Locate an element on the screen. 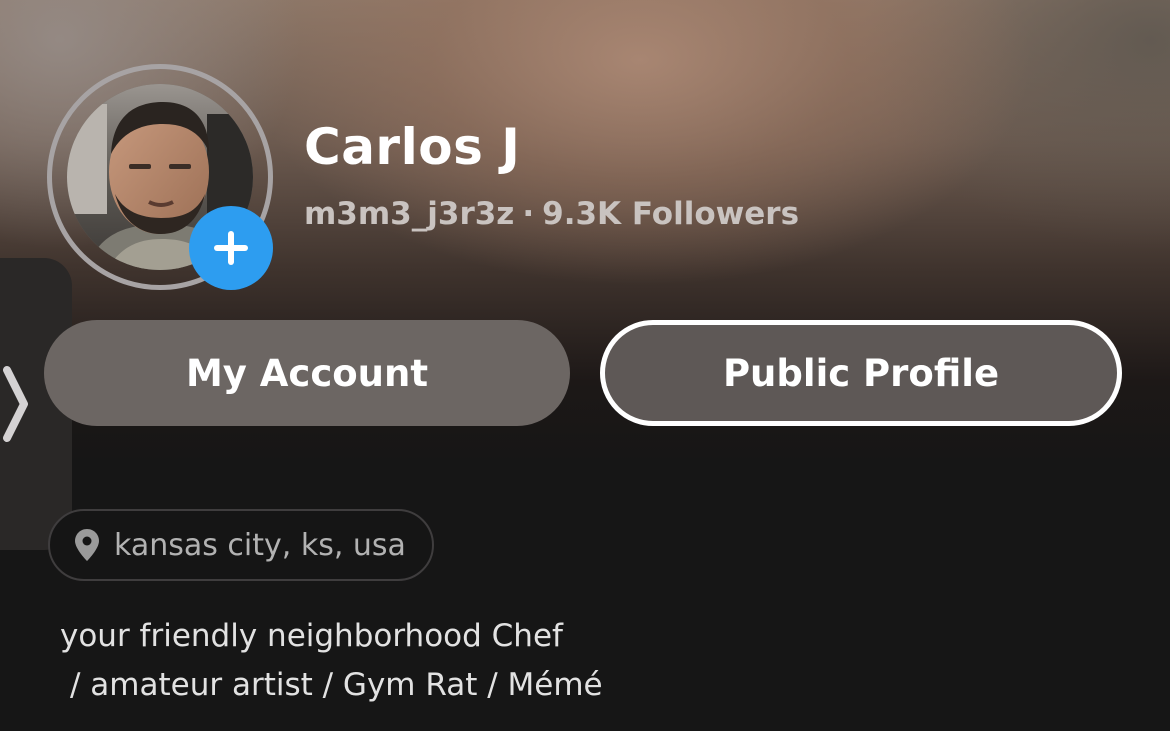  public-profile-button: Public Profile is located at coordinates (861, 373).